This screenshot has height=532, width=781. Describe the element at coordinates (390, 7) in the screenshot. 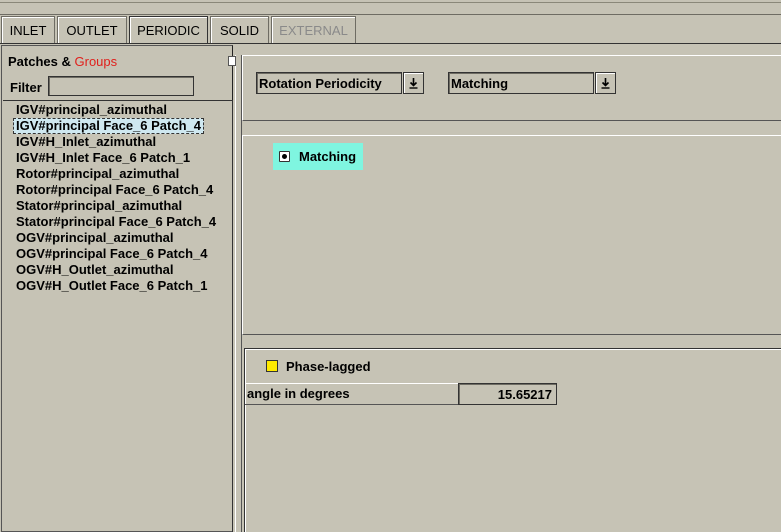

I see `top-toolbar-strip` at that location.